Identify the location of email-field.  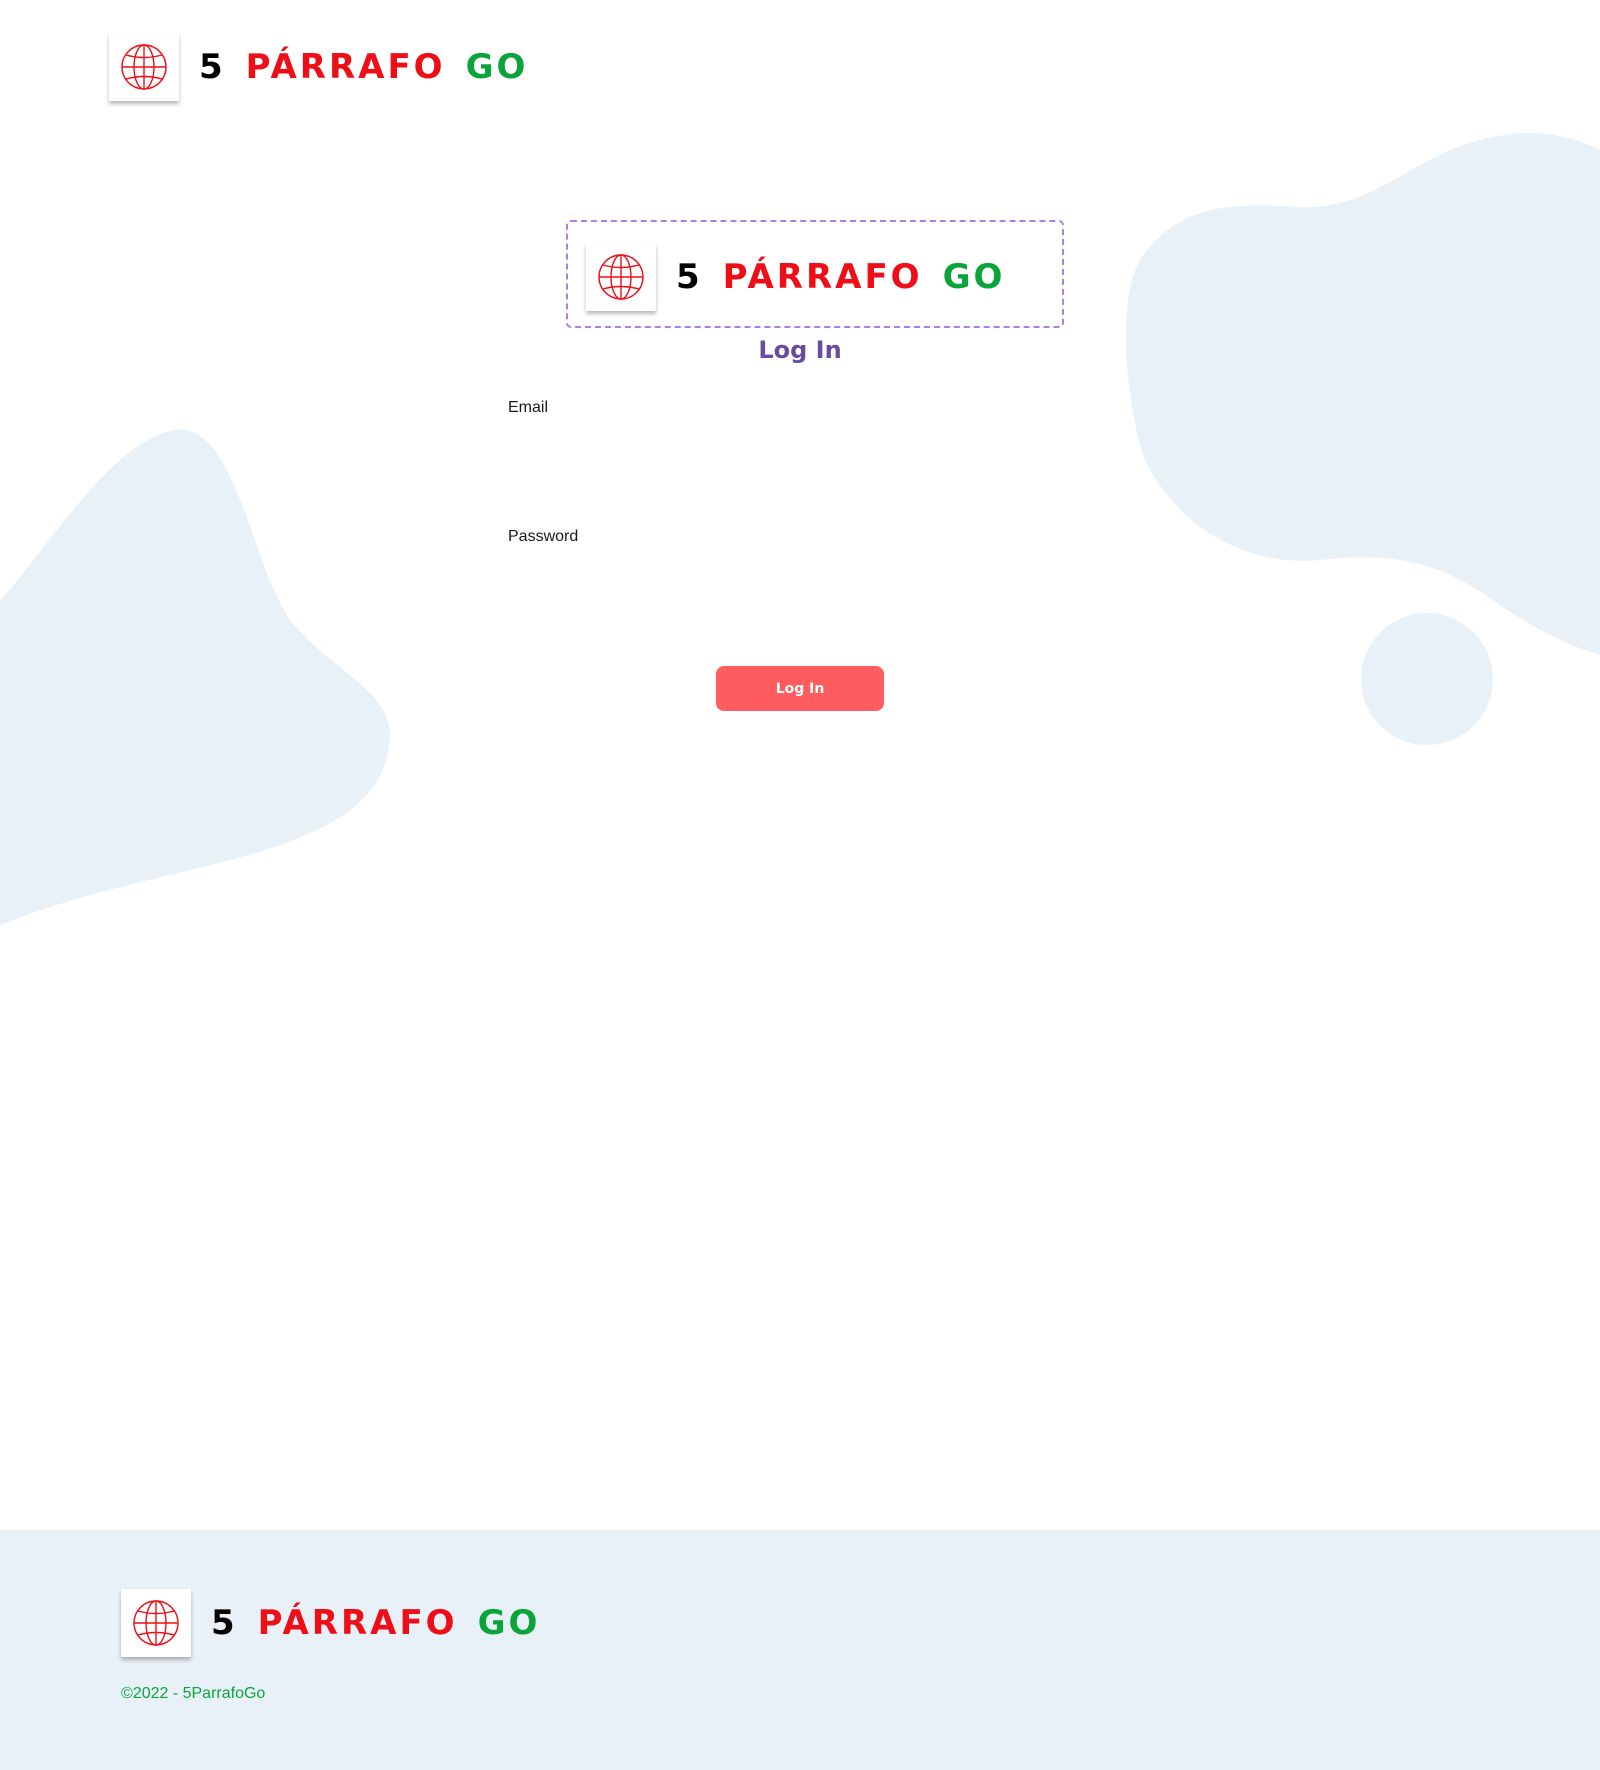
(800, 447).